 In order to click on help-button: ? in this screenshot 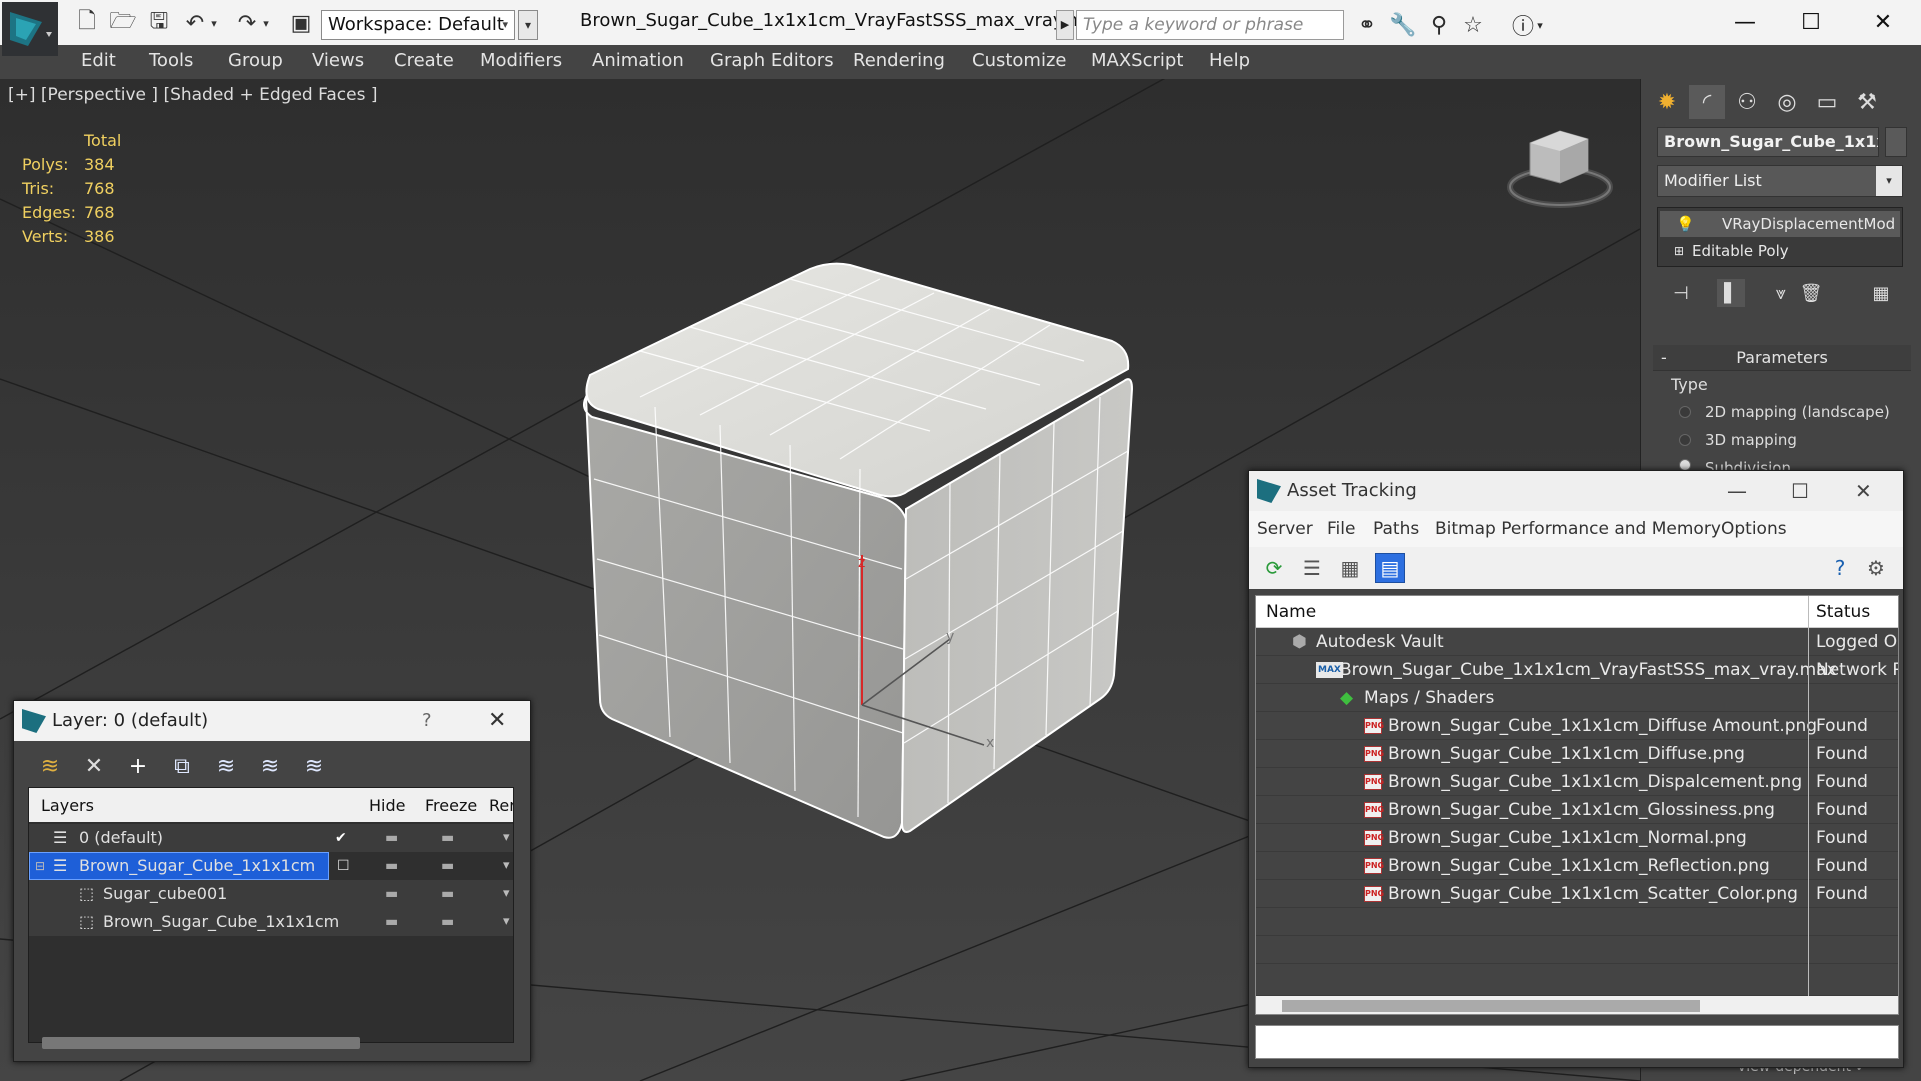, I will do `click(427, 721)`.